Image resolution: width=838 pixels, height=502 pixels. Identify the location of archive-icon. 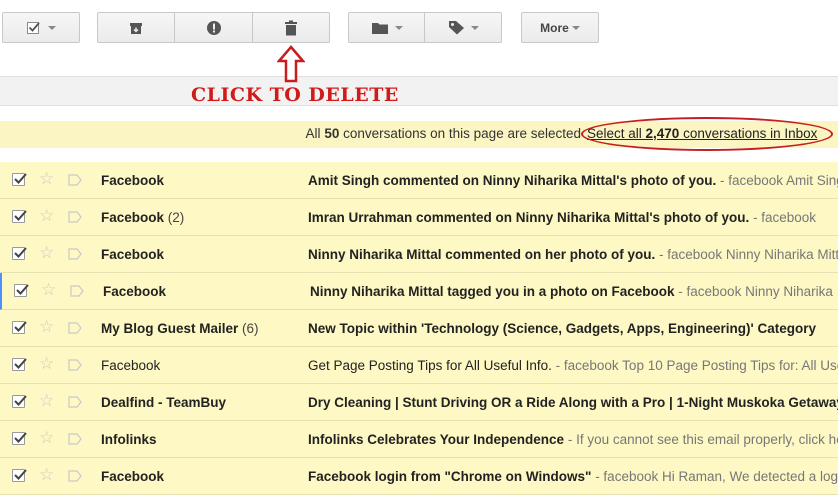
(136, 28).